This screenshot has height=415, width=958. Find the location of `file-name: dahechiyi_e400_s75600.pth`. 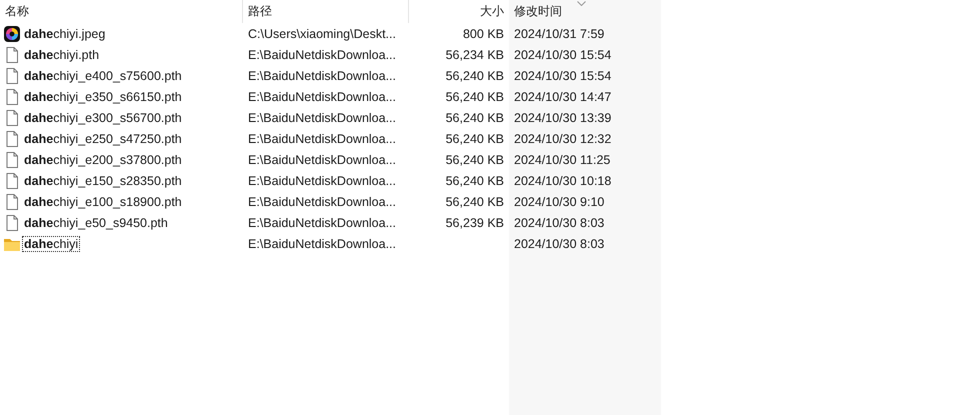

file-name: dahechiyi_e400_s75600.pth is located at coordinates (103, 76).